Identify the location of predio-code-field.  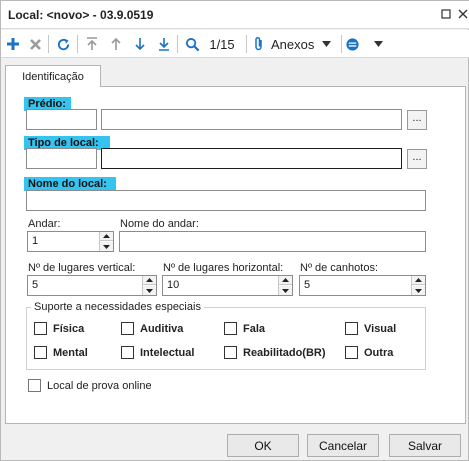
(61, 119).